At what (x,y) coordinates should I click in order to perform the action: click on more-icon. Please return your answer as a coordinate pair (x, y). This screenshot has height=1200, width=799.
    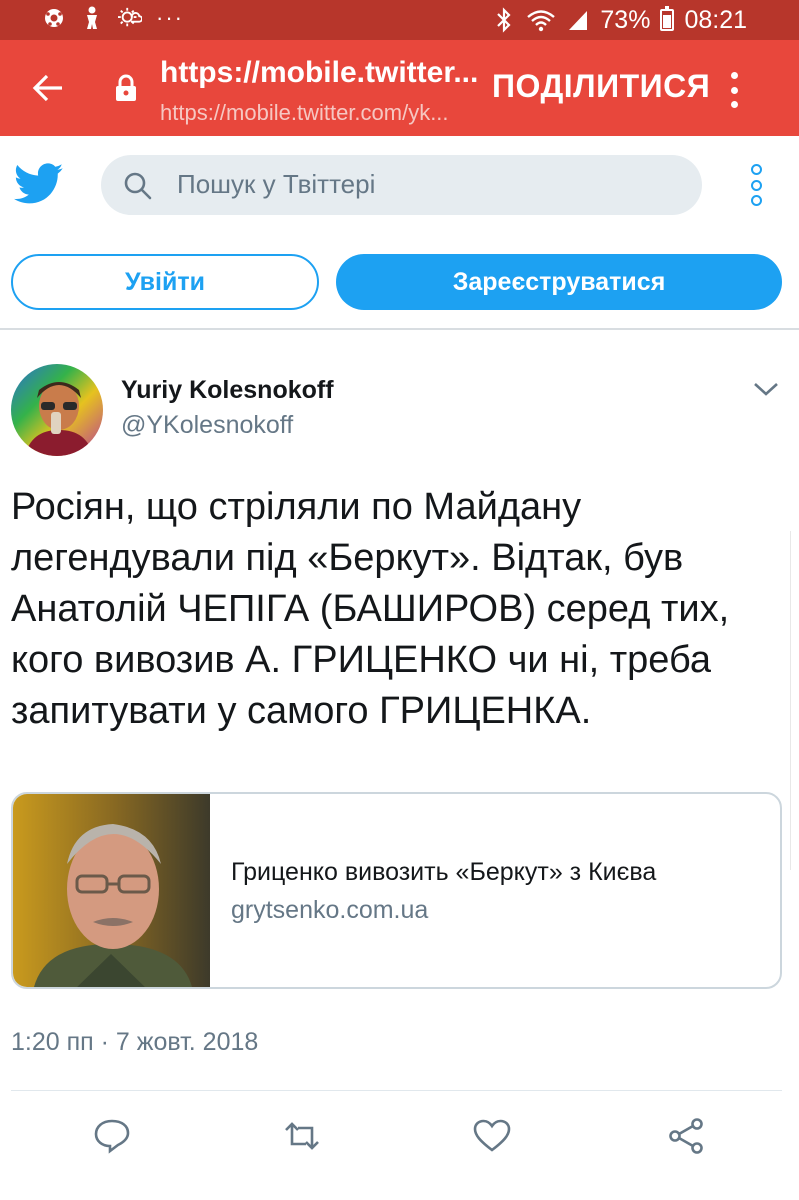
    Looking at the image, I should click on (756, 185).